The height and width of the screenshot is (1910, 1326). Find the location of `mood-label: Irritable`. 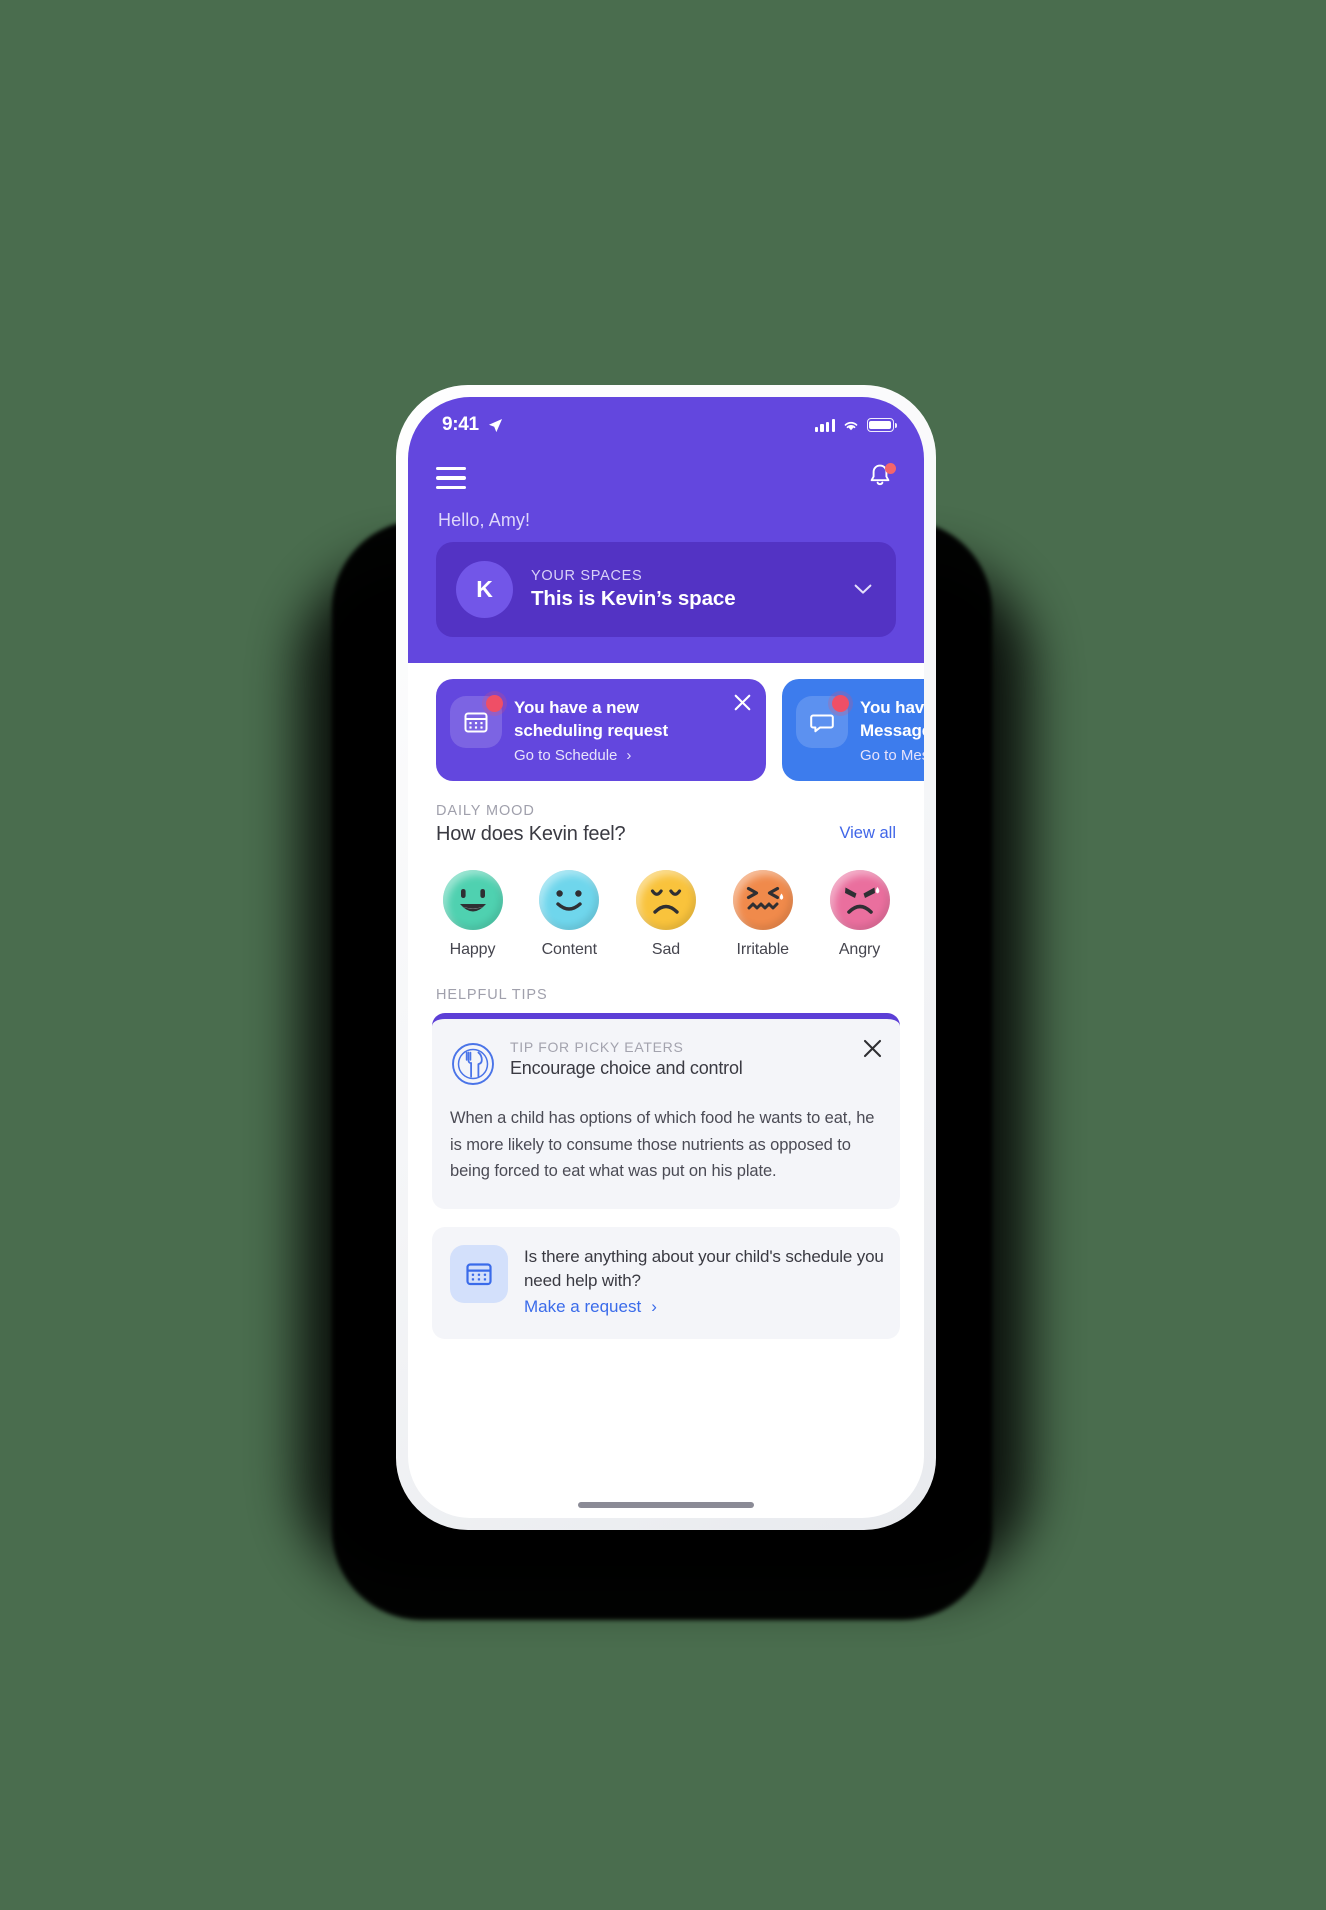

mood-label: Irritable is located at coordinates (763, 949).